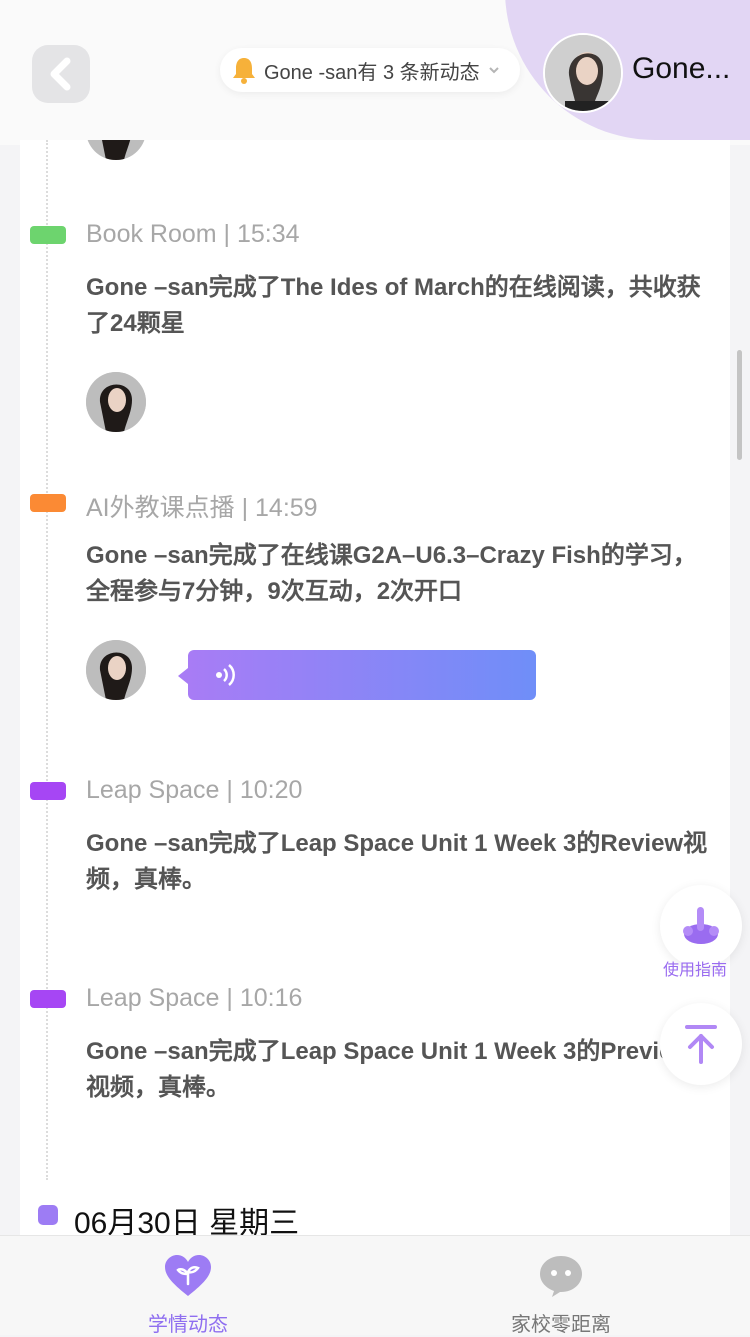 This screenshot has width=750, height=1337. I want to click on back-button, so click(61, 74).